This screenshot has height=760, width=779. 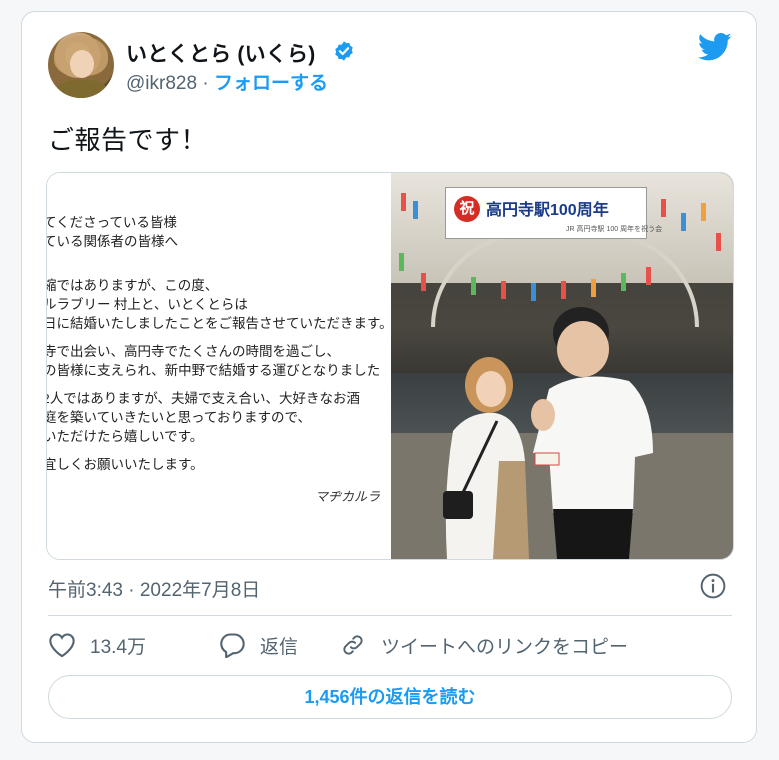 What do you see at coordinates (258, 645) in the screenshot?
I see `reply-button: 返信` at bounding box center [258, 645].